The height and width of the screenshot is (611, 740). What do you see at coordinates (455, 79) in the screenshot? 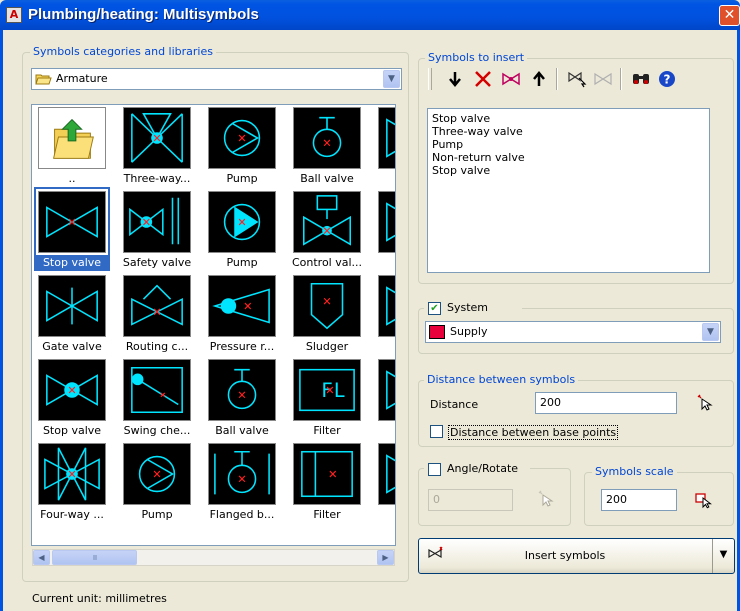
I see `move-down-icon` at bounding box center [455, 79].